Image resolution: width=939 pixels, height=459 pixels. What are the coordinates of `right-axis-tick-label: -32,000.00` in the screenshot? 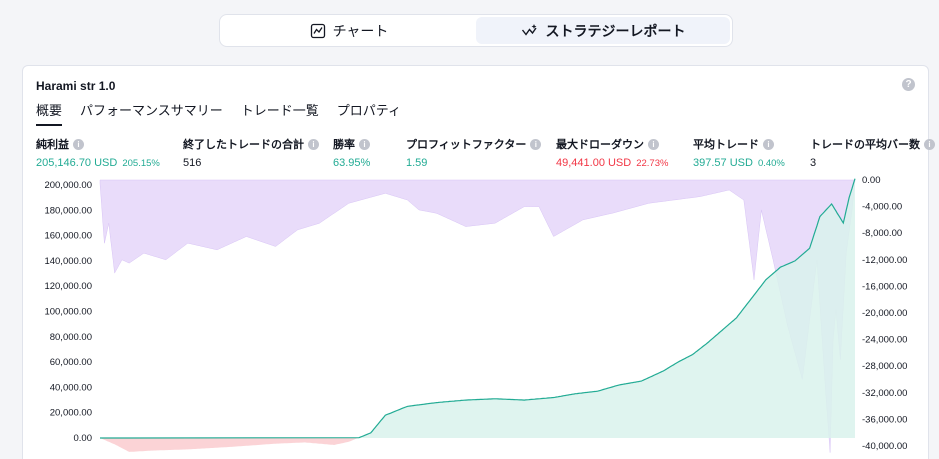 It's located at (884, 393).